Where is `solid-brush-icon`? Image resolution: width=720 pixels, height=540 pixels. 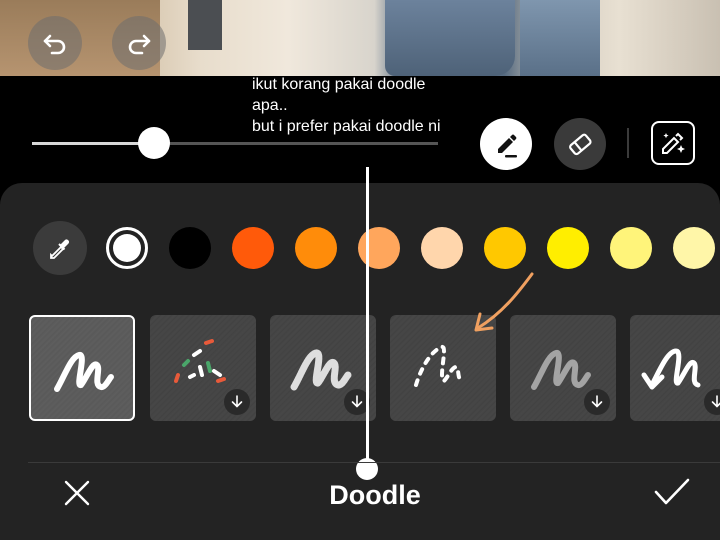
solid-brush-icon is located at coordinates (84, 372).